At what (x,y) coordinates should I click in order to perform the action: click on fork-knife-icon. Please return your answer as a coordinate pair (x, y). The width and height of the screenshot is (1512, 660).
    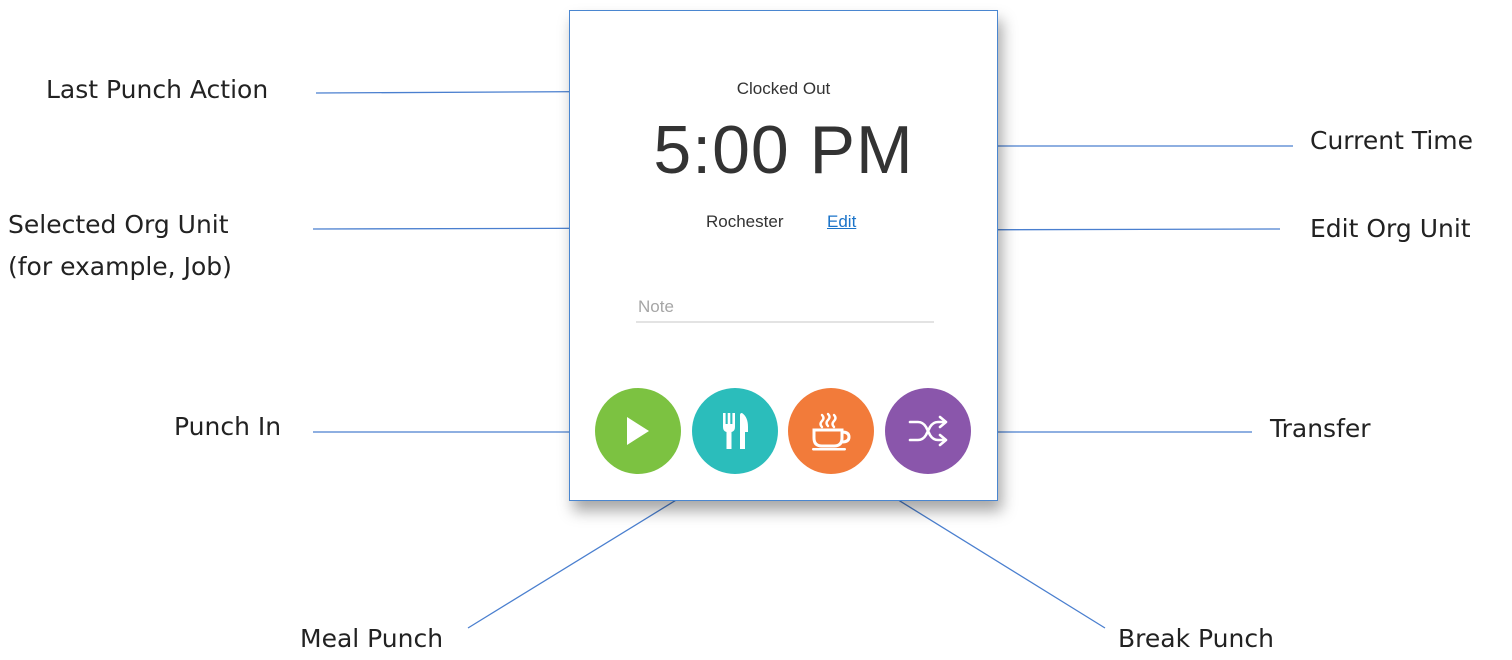
    Looking at the image, I should click on (735, 431).